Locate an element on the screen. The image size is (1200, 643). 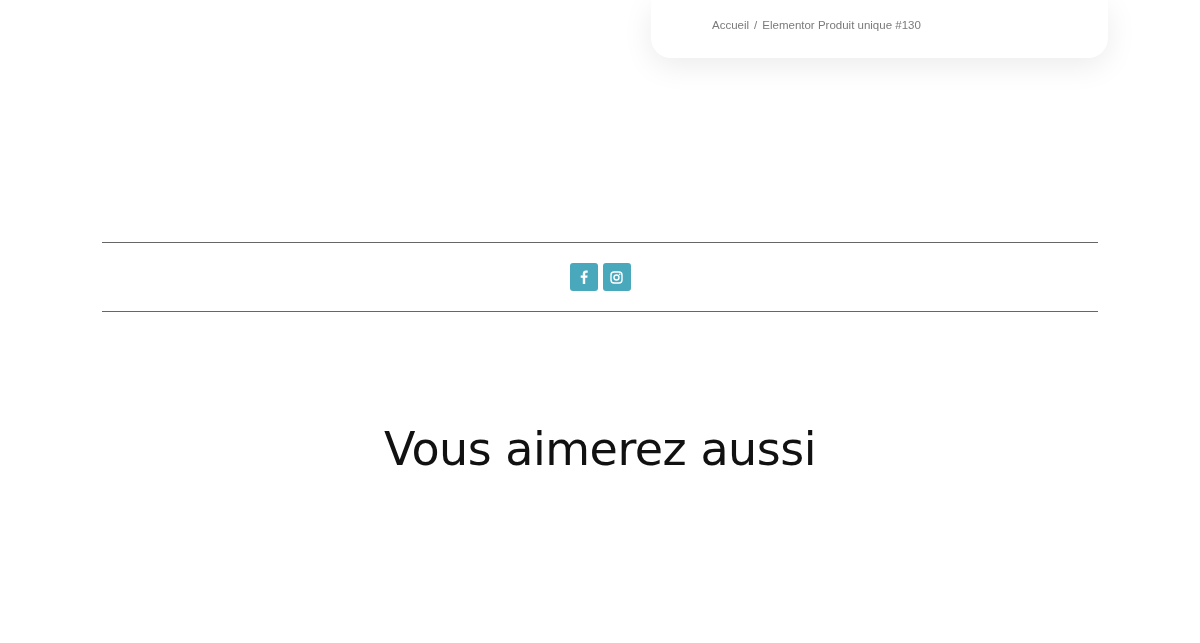
breadcrumb-link: Accueil is located at coordinates (731, 25).